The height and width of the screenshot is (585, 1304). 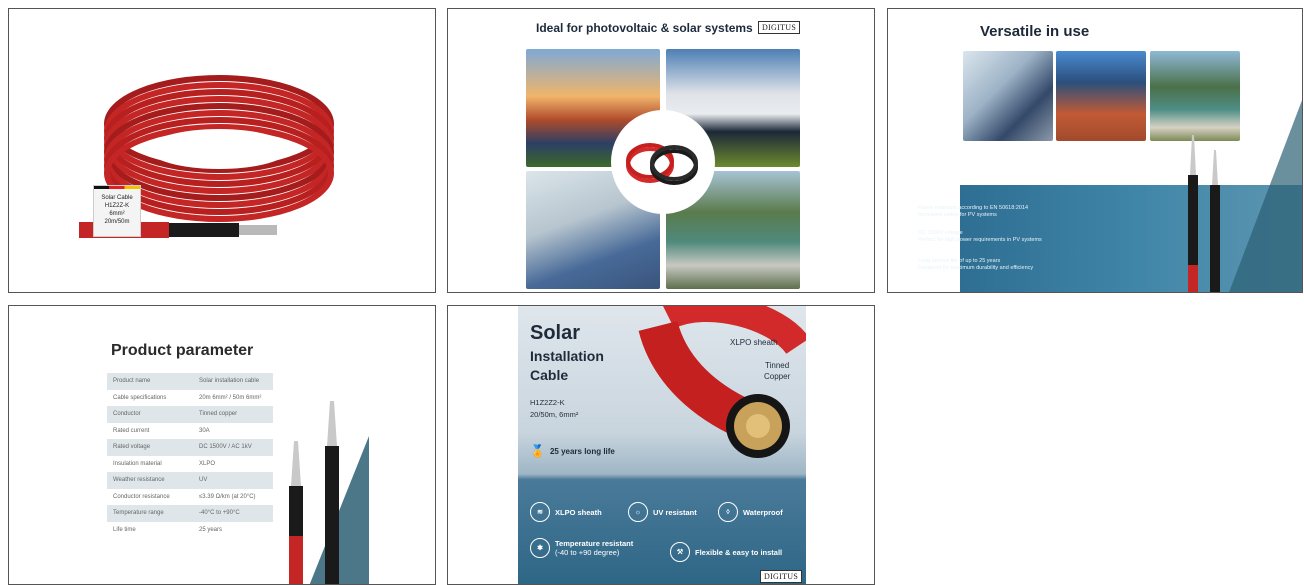 I want to click on flag-stripe, so click(x=117, y=187).